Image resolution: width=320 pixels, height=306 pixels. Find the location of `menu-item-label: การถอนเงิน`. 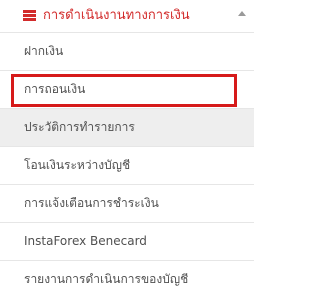

menu-item-label: การถอนเงิน is located at coordinates (55, 89).